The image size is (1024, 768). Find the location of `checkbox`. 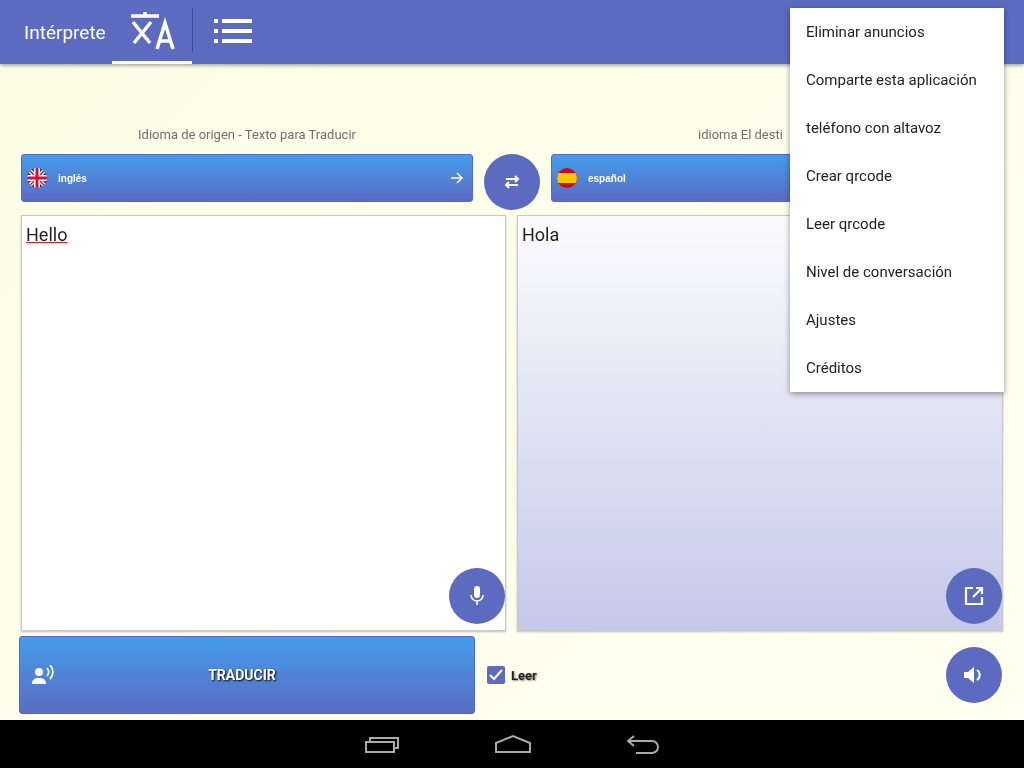

checkbox is located at coordinates (496, 675).